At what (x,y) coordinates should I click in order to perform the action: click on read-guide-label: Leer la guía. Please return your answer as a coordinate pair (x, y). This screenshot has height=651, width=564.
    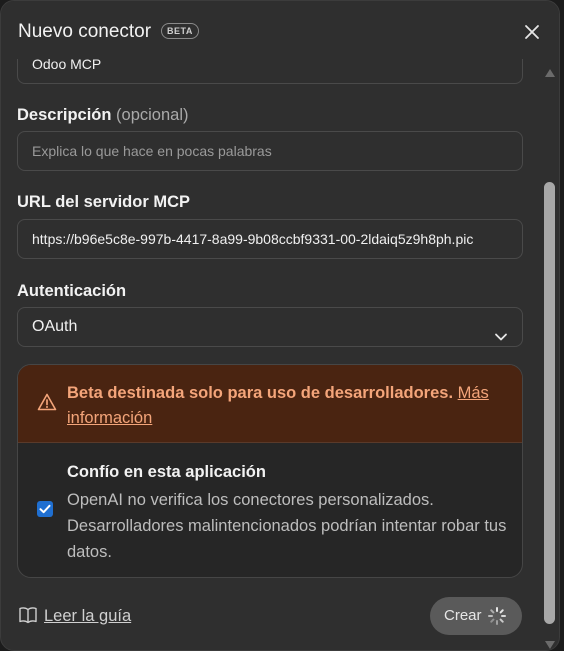
    Looking at the image, I should click on (88, 616).